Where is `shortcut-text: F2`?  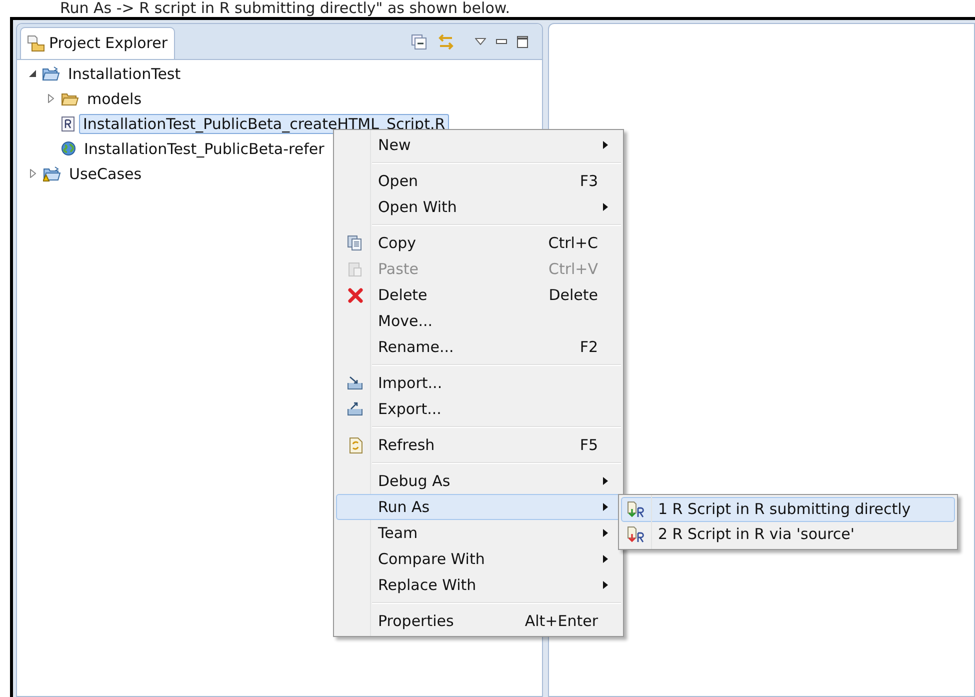
shortcut-text: F2 is located at coordinates (589, 347).